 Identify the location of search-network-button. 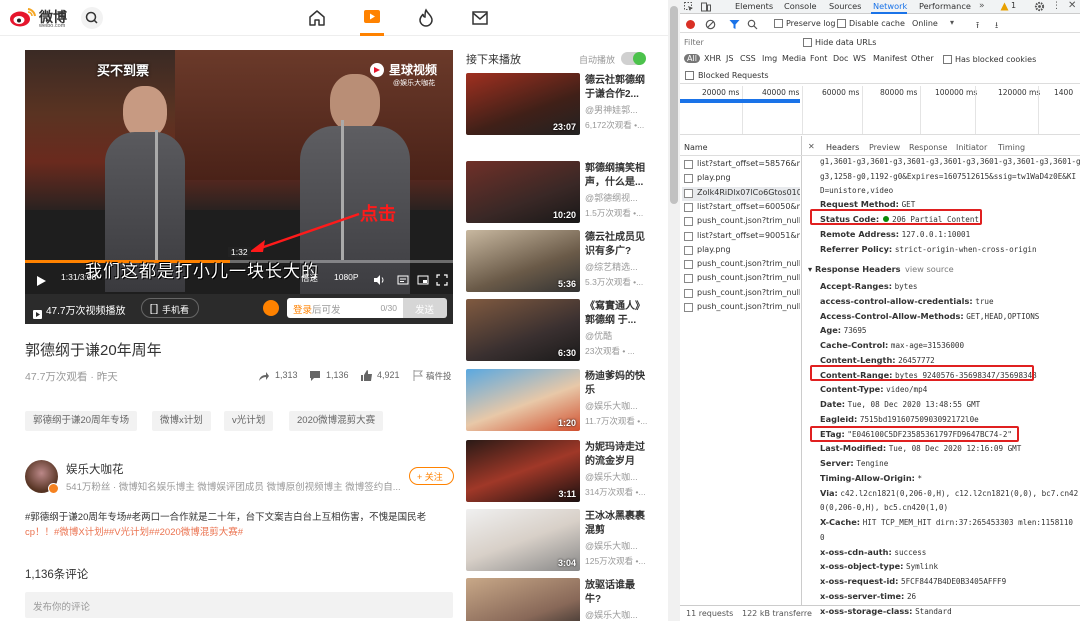
(752, 24).